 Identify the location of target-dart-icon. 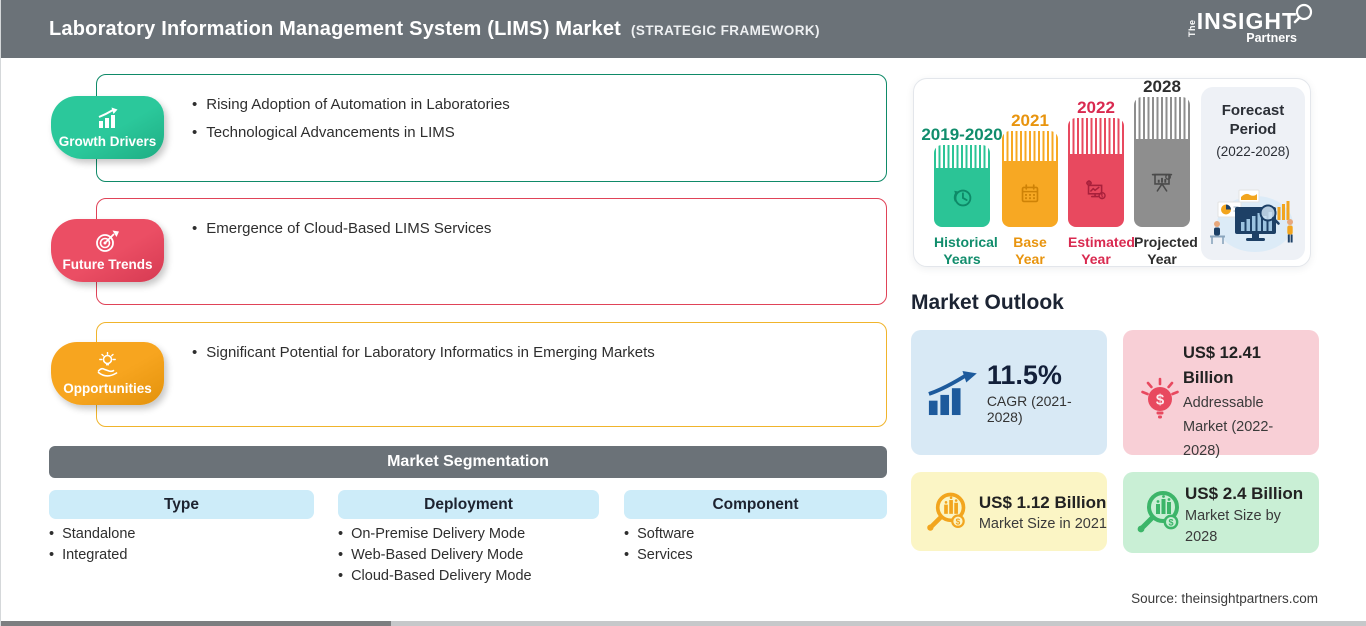
(107, 241).